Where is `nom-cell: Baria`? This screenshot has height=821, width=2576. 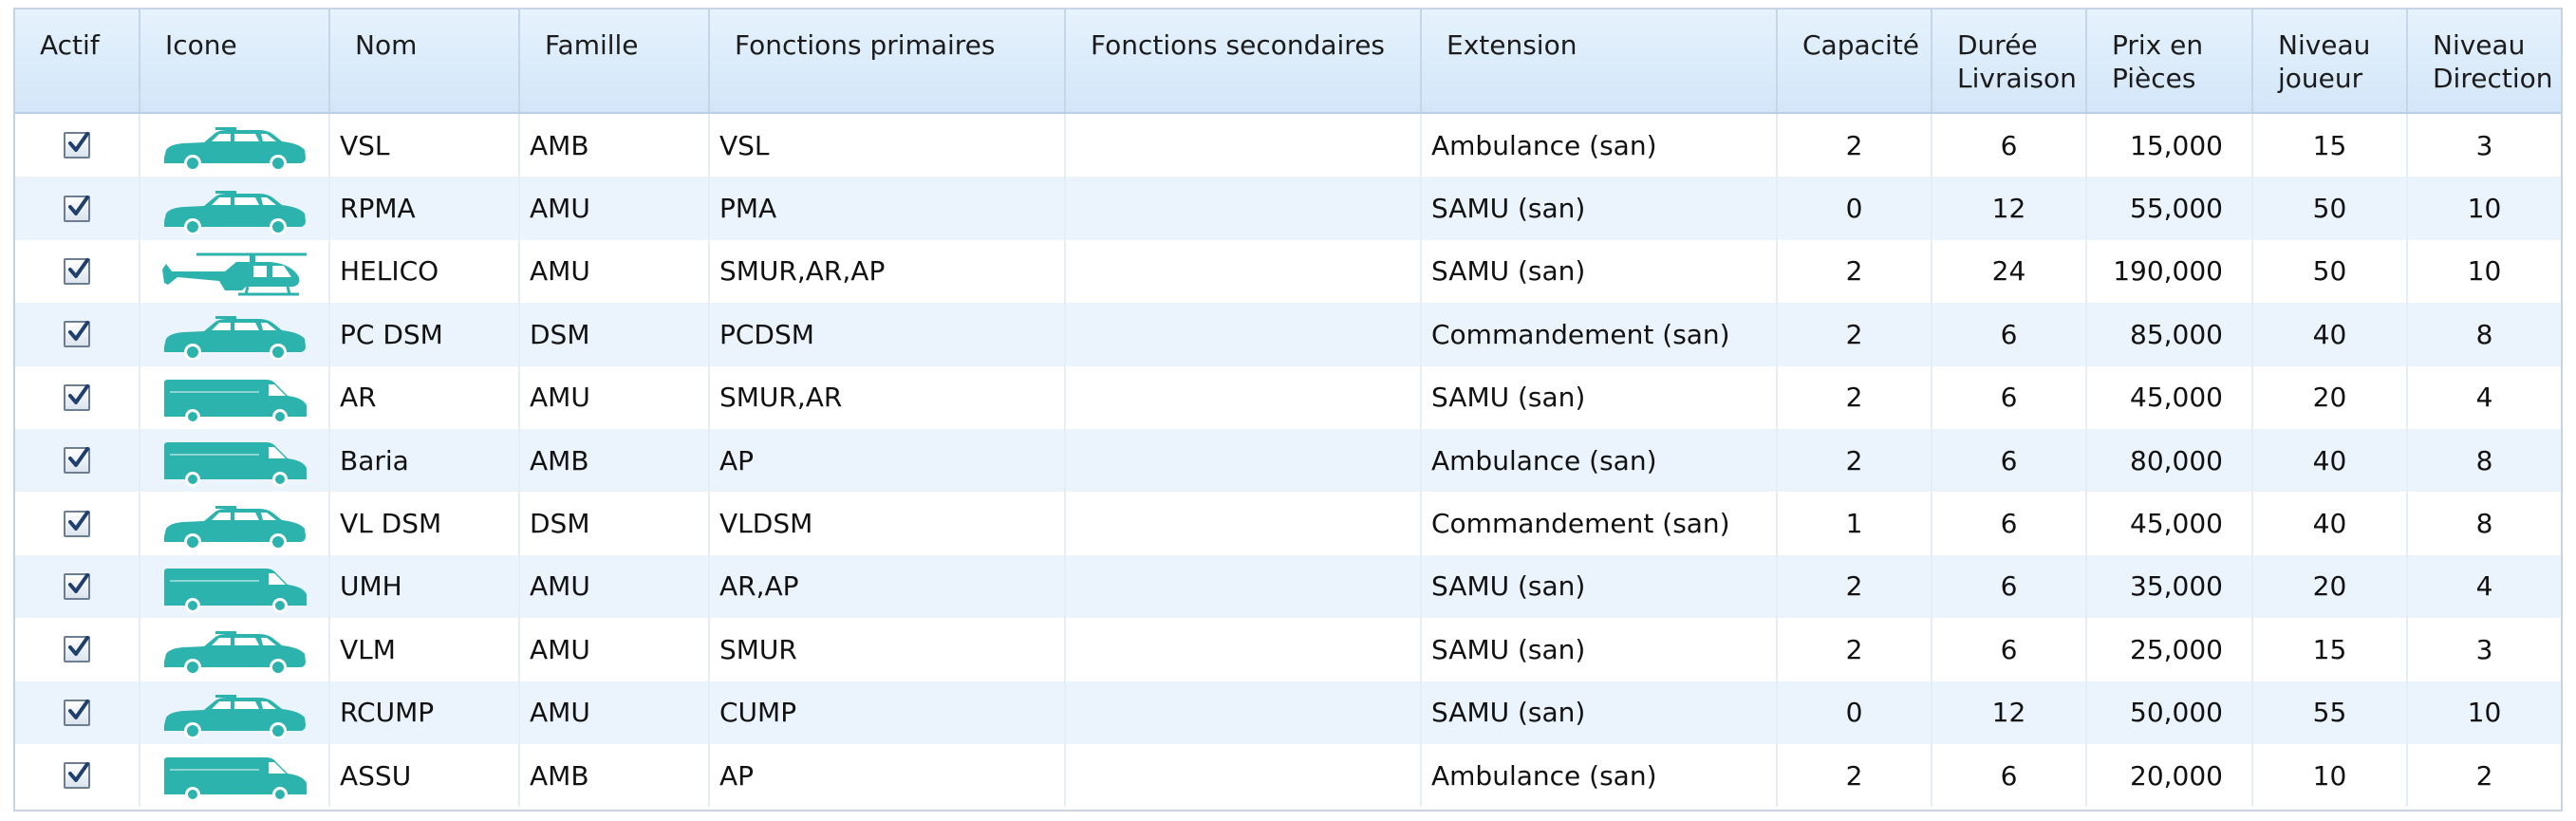 nom-cell: Baria is located at coordinates (424, 460).